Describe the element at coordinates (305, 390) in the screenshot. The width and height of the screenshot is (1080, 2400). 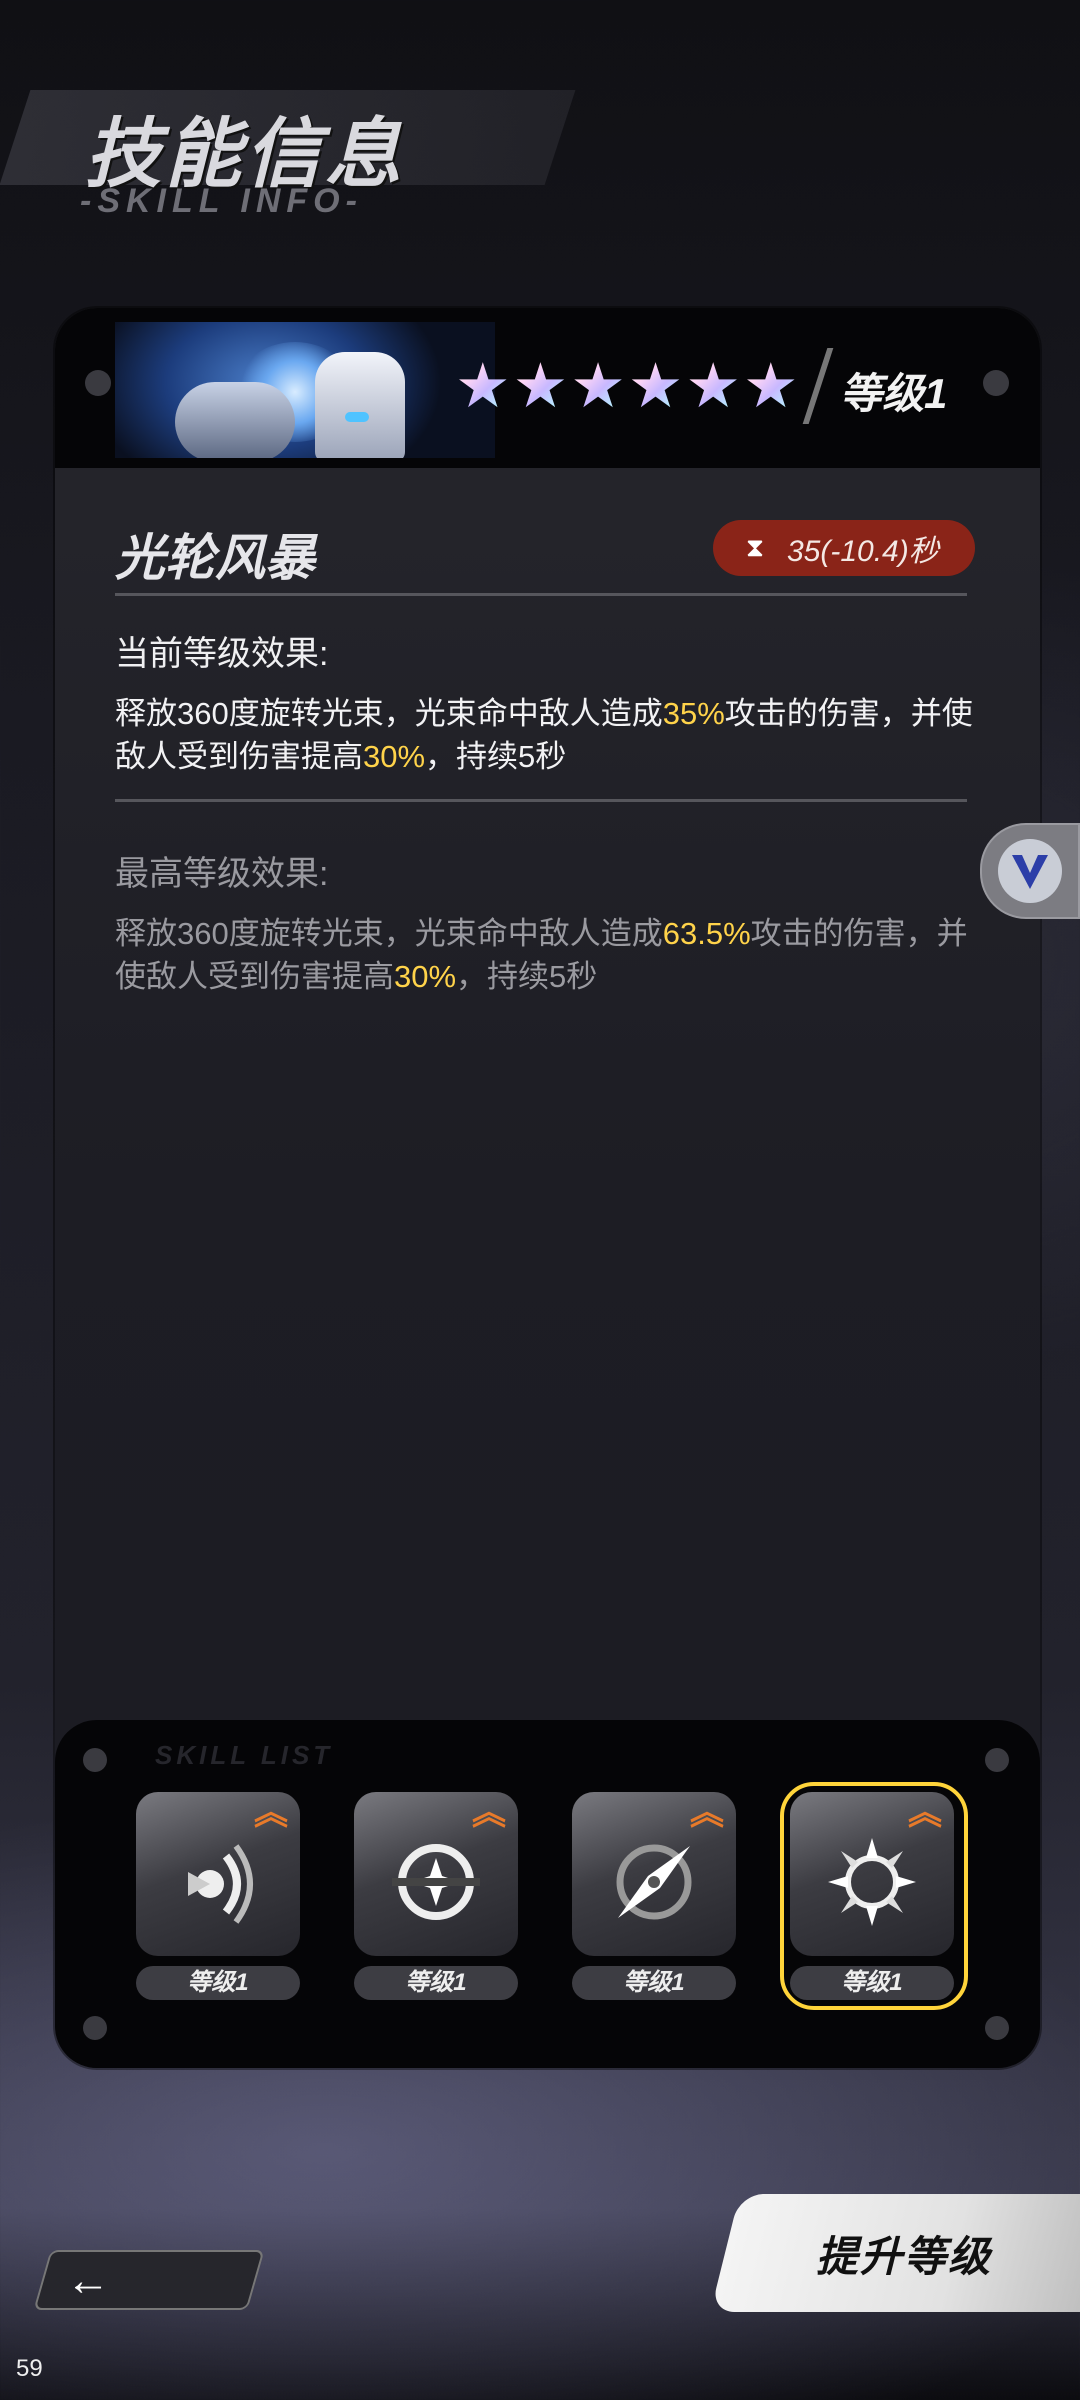
I see `character-portrait` at that location.